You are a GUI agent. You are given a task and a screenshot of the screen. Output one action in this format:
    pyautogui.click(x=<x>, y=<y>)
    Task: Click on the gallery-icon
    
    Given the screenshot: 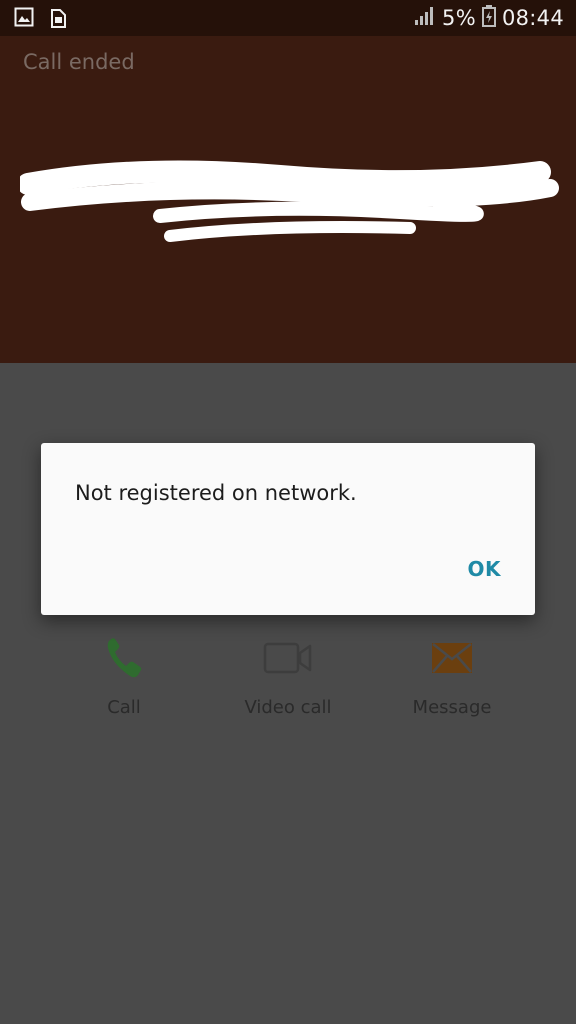 What is the action you would take?
    pyautogui.click(x=24, y=20)
    